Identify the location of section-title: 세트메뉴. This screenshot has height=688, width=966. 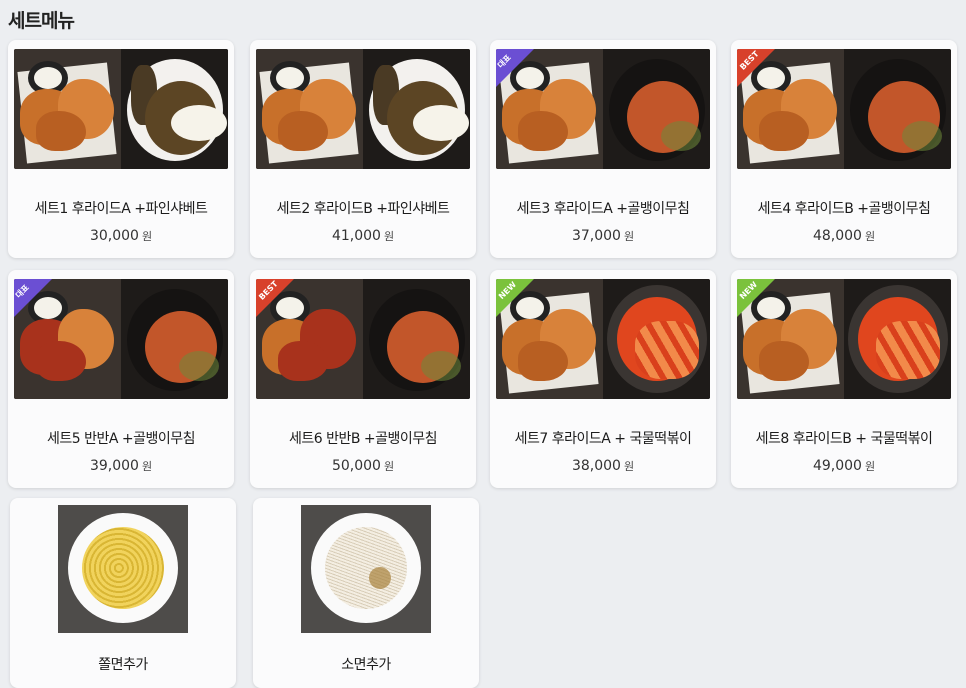
(41, 21).